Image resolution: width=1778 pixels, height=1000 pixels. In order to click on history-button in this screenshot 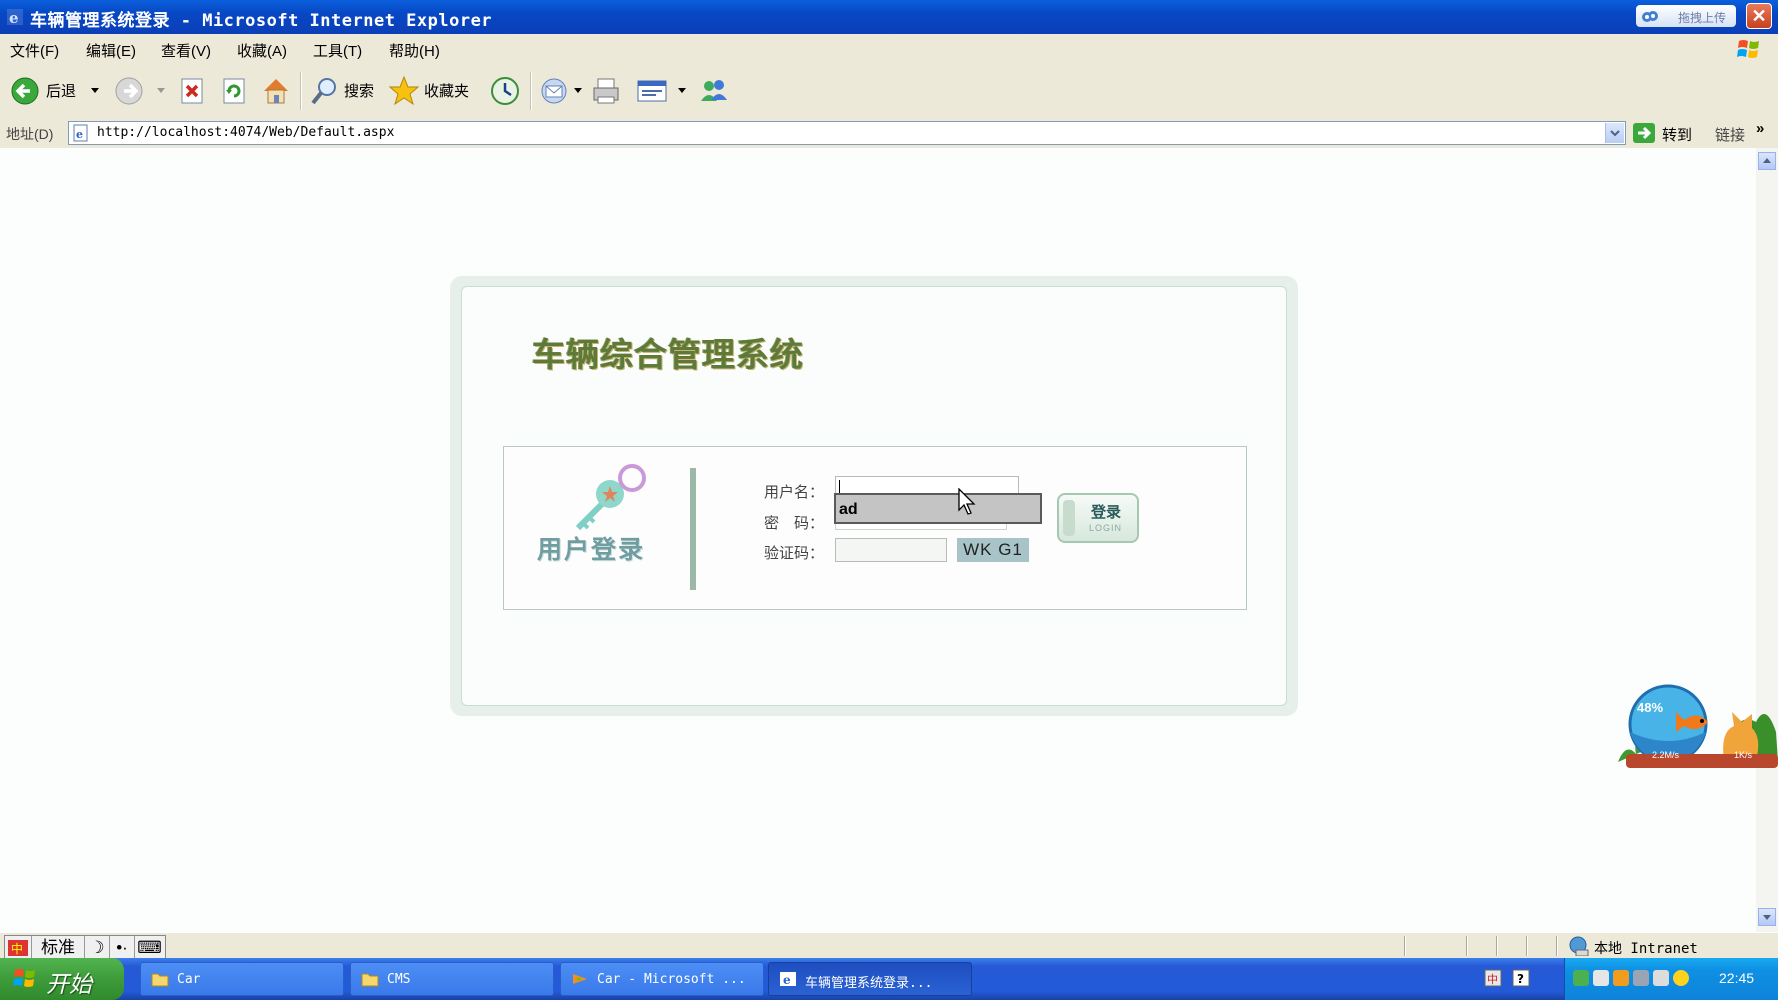, I will do `click(505, 91)`.